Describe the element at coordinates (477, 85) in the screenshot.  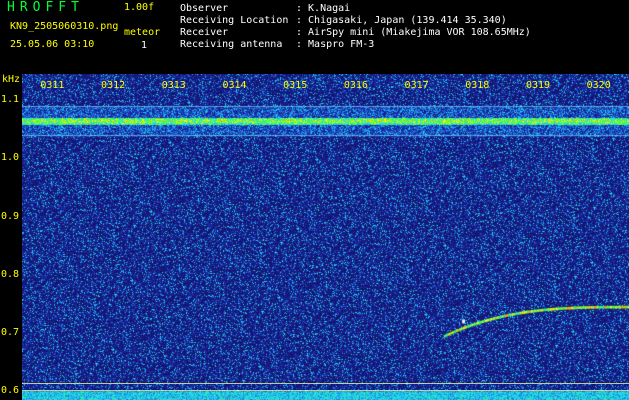
I see `x-tick-label: 0318` at that location.